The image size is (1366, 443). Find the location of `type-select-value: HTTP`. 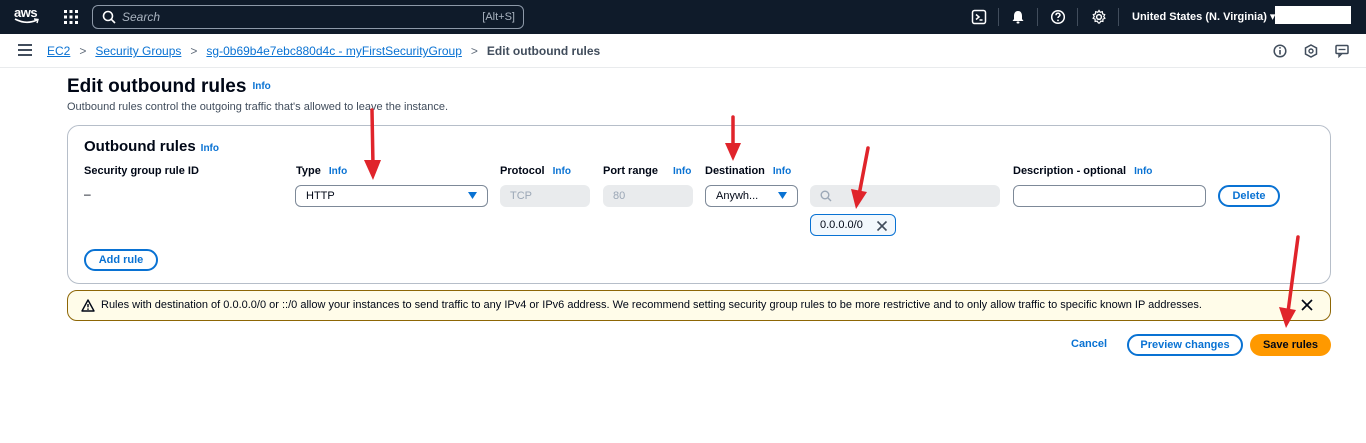

type-select-value: HTTP is located at coordinates (320, 196).